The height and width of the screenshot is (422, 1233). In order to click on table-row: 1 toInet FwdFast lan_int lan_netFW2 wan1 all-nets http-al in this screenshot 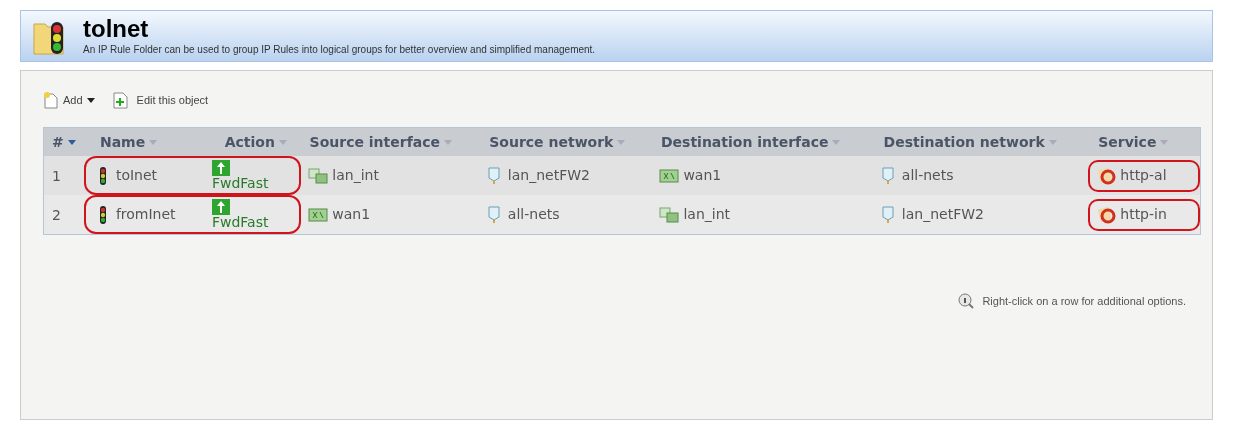, I will do `click(622, 175)`.